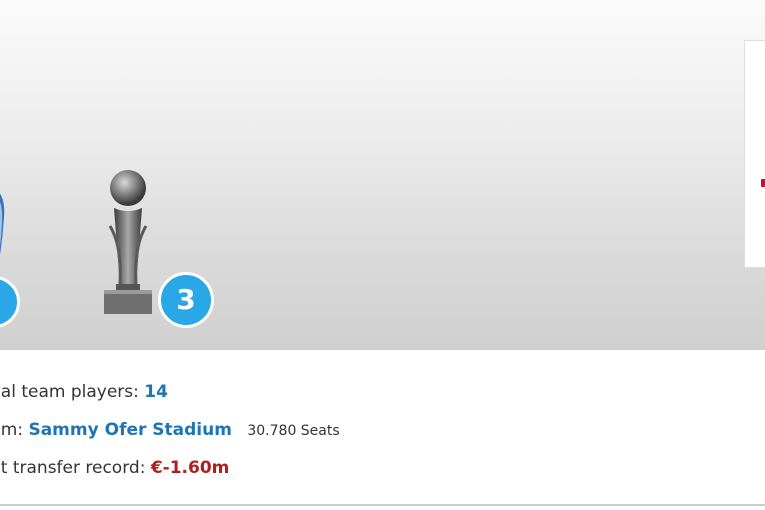 Image resolution: width=765 pixels, height=510 pixels. I want to click on title-count-badge: 3, so click(186, 300).